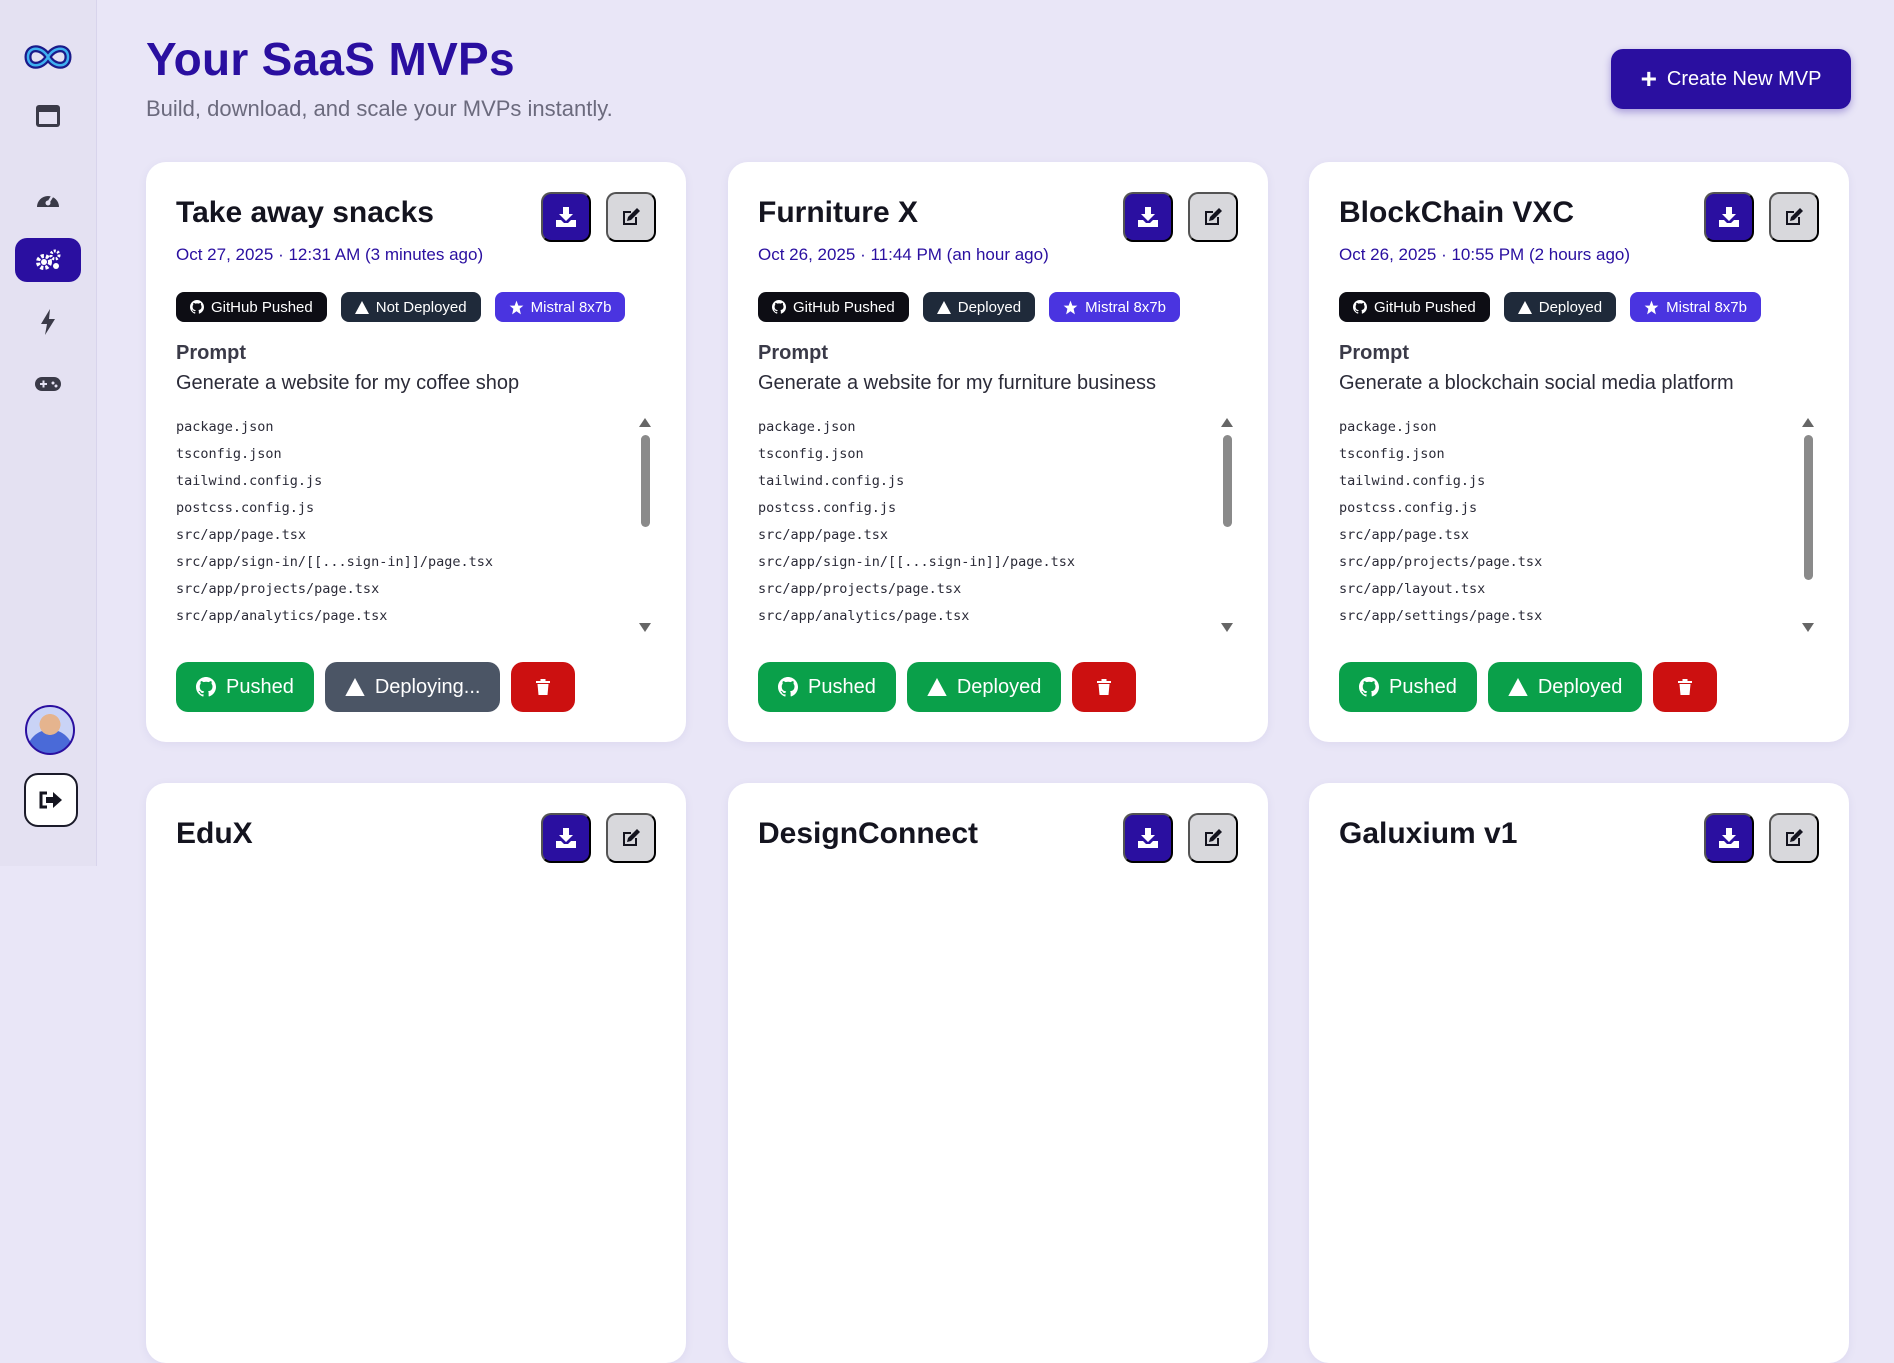 The height and width of the screenshot is (1363, 1894). Describe the element at coordinates (1579, 614) in the screenshot. I see `file-item: src/app/settings/page.tsx` at that location.